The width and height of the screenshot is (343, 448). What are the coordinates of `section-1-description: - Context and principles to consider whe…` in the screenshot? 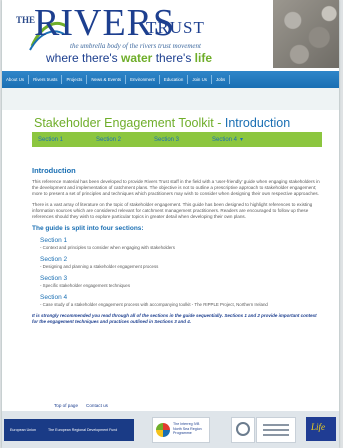 It's located at (107, 247).